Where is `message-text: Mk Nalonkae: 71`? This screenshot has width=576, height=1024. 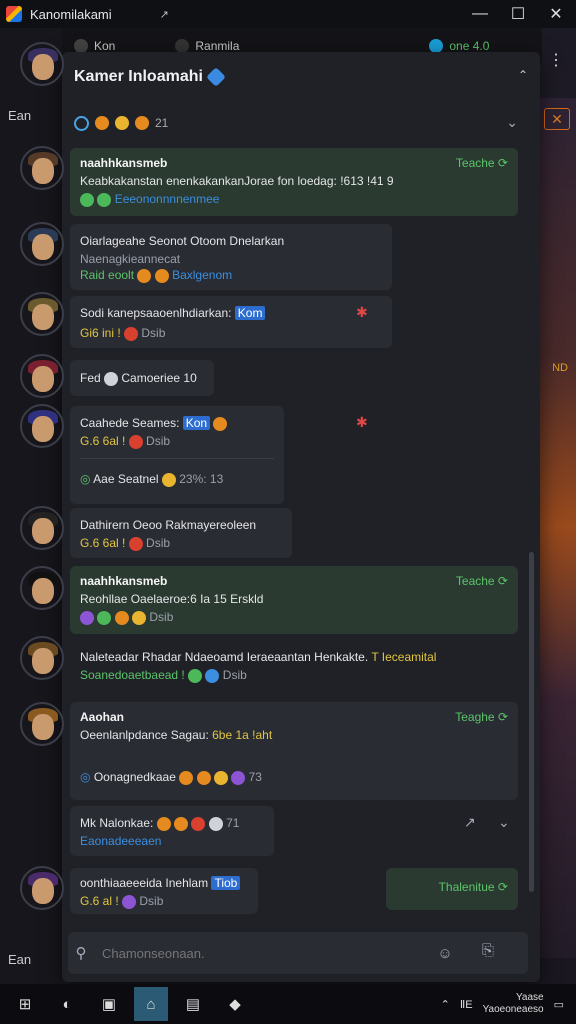 message-text: Mk Nalonkae: 71 is located at coordinates (160, 823).